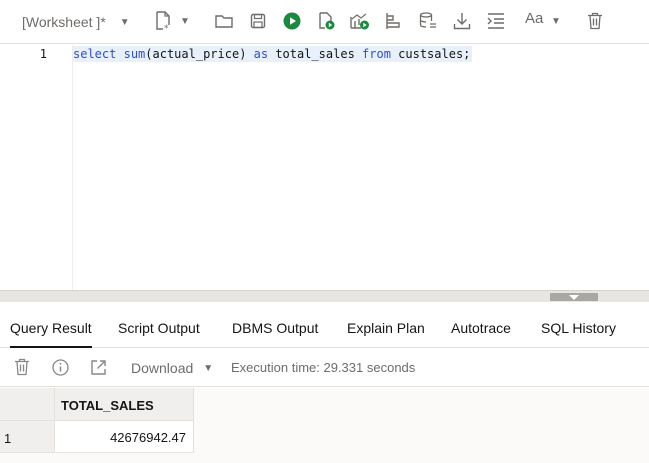 This screenshot has width=649, height=463. Describe the element at coordinates (428, 21) in the screenshot. I see `database-icon` at that location.